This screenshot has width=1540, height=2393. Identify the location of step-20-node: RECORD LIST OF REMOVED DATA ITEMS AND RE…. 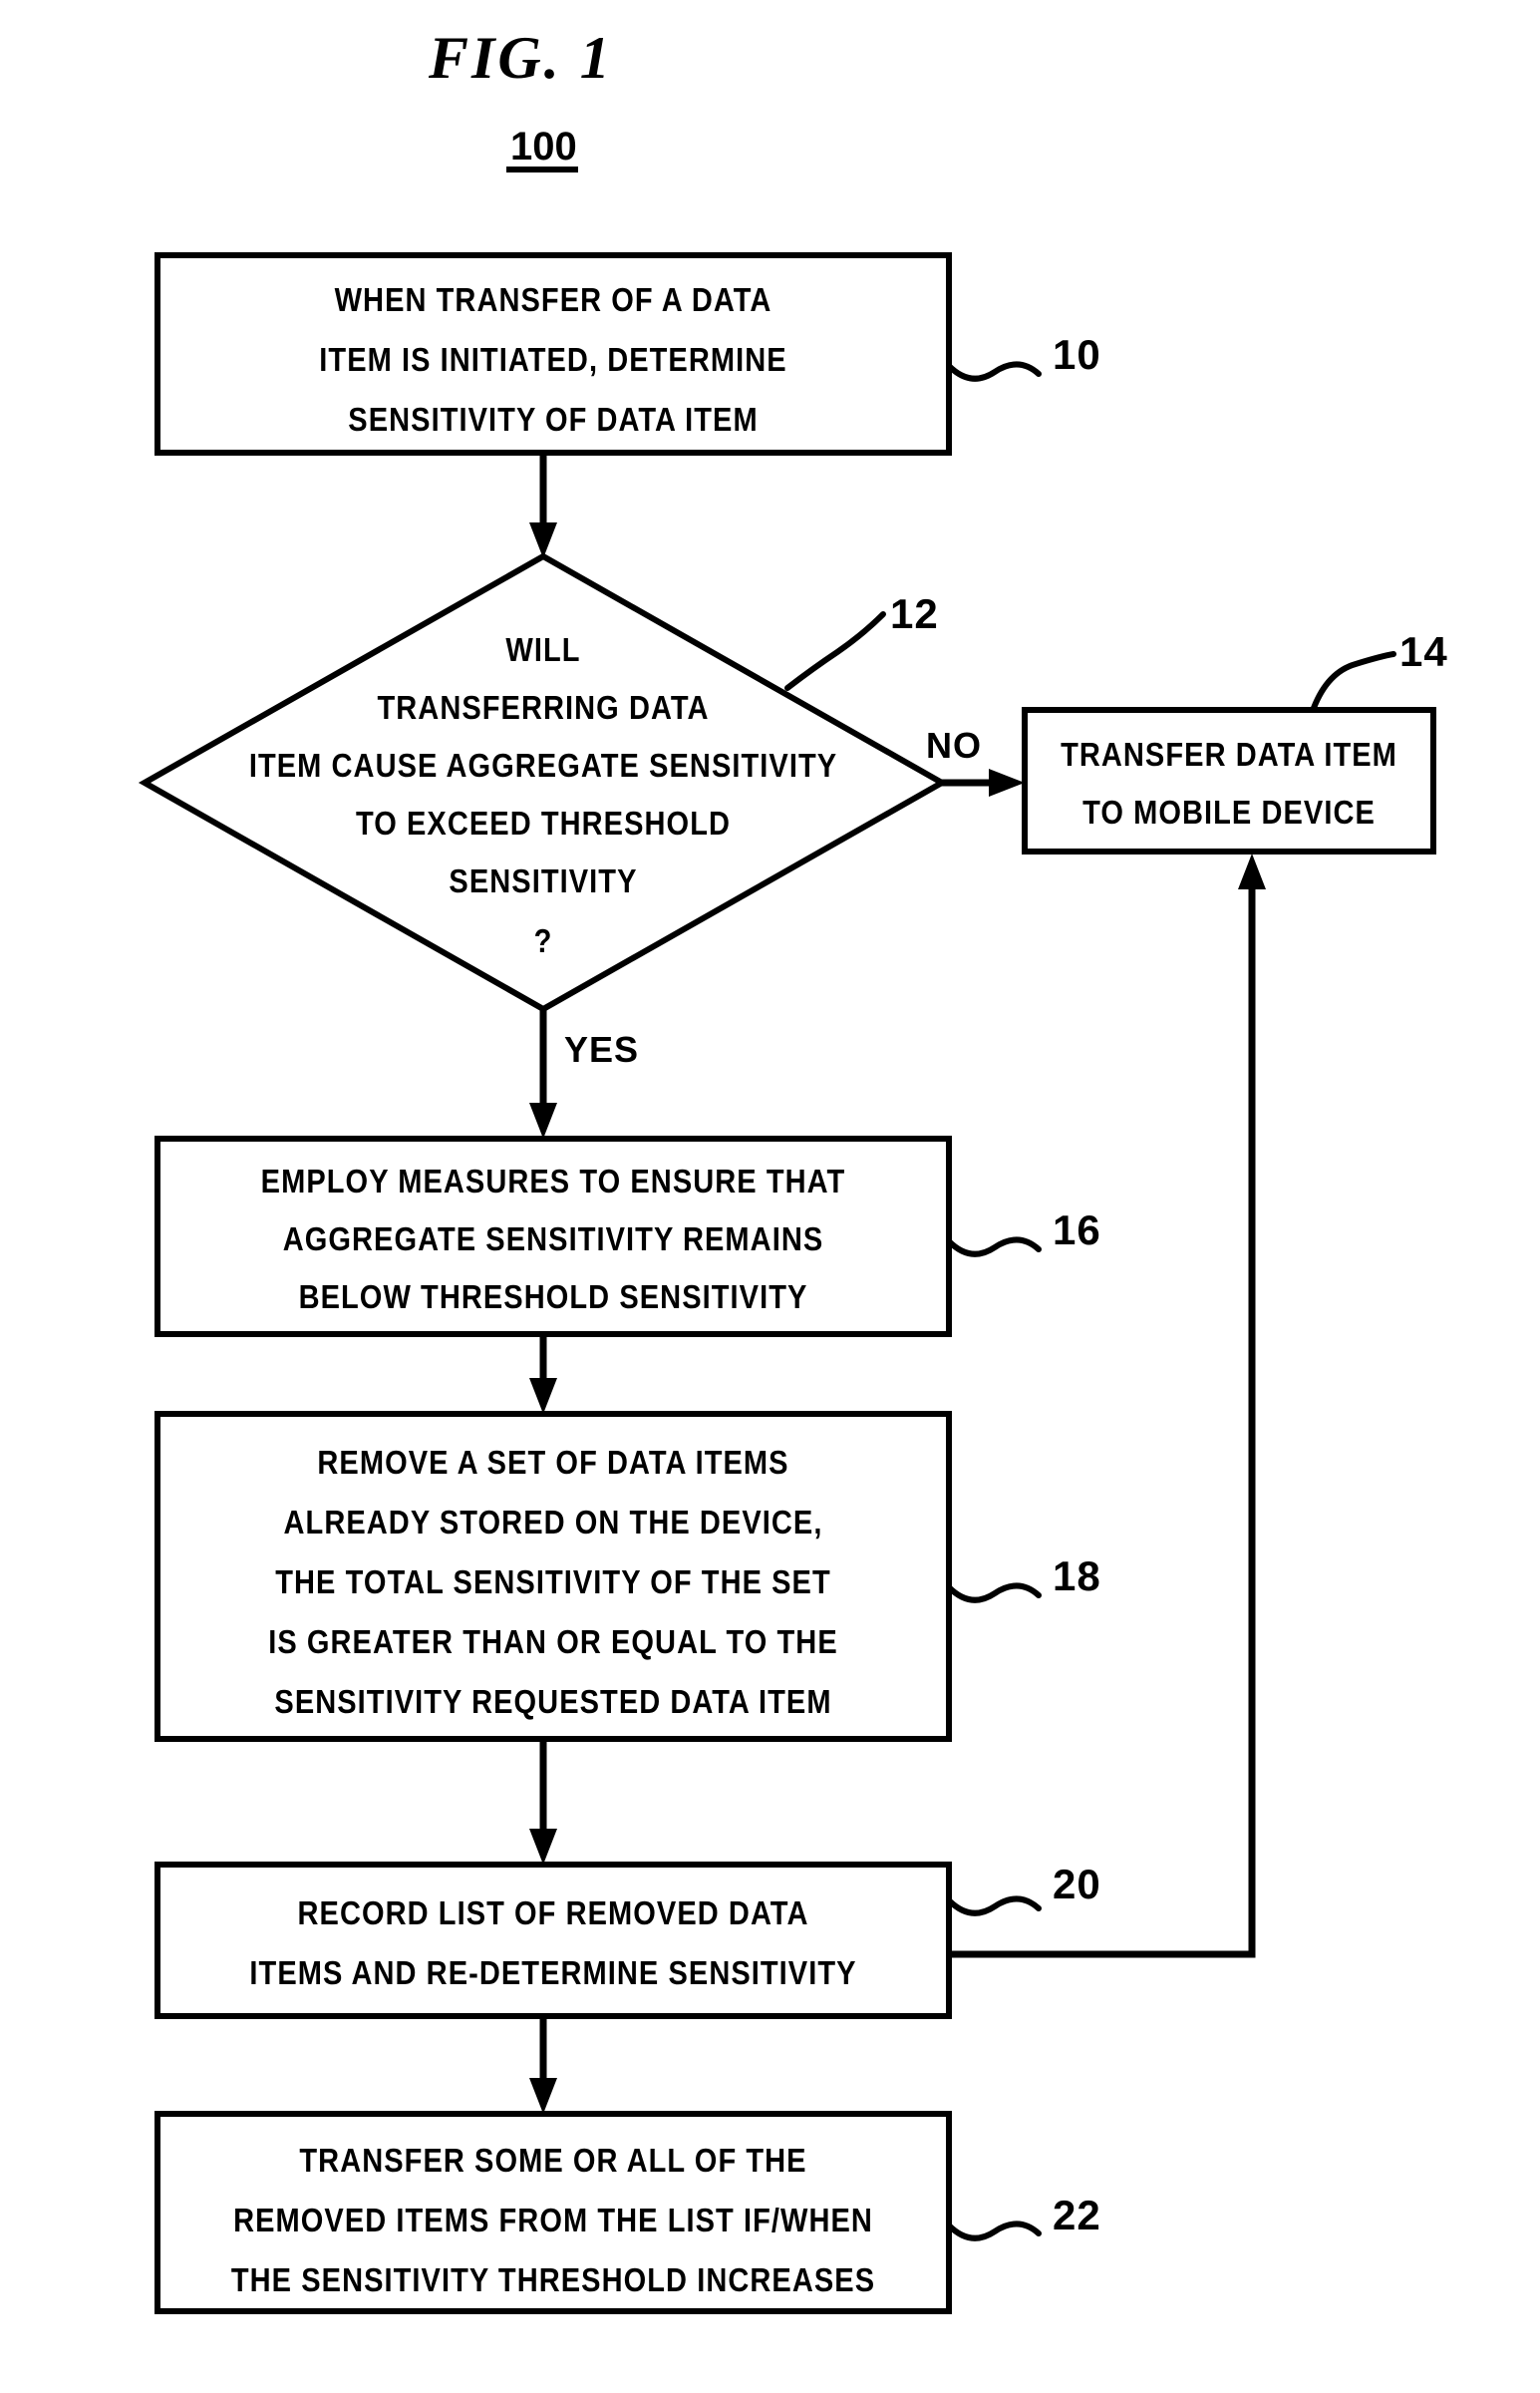
(627, 1940).